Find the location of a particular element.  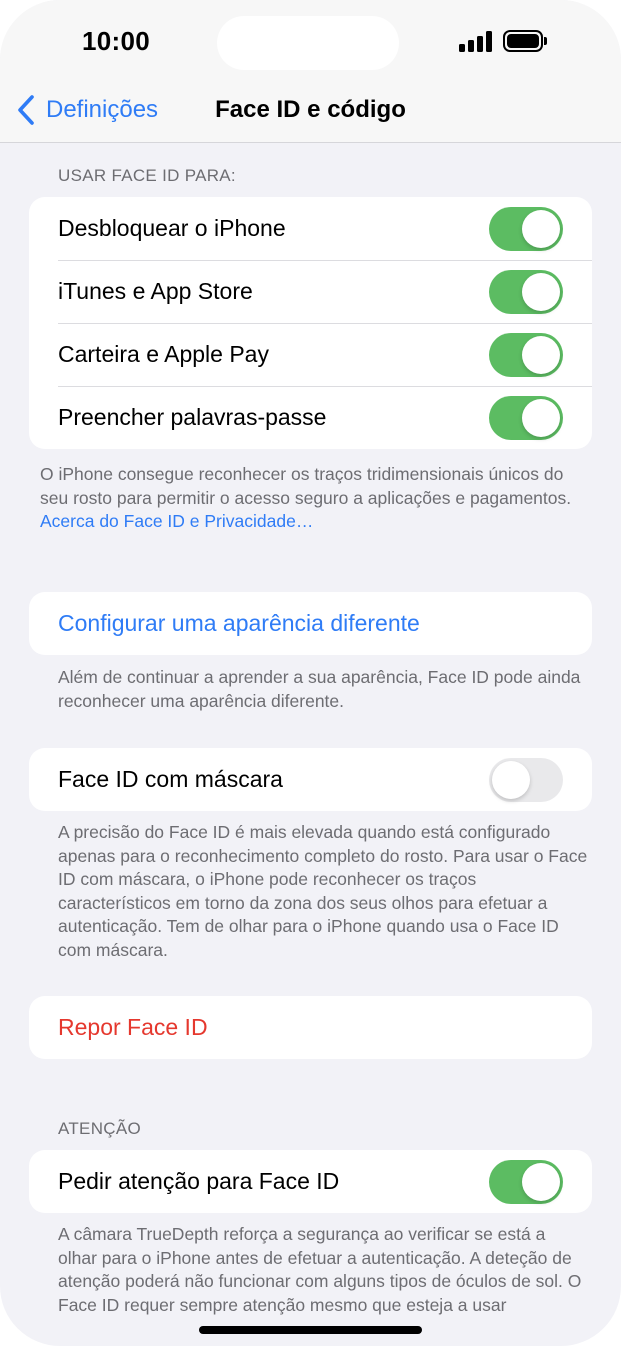

section-header-use-face-id: USAR FACE ID PARA: is located at coordinates (147, 175).